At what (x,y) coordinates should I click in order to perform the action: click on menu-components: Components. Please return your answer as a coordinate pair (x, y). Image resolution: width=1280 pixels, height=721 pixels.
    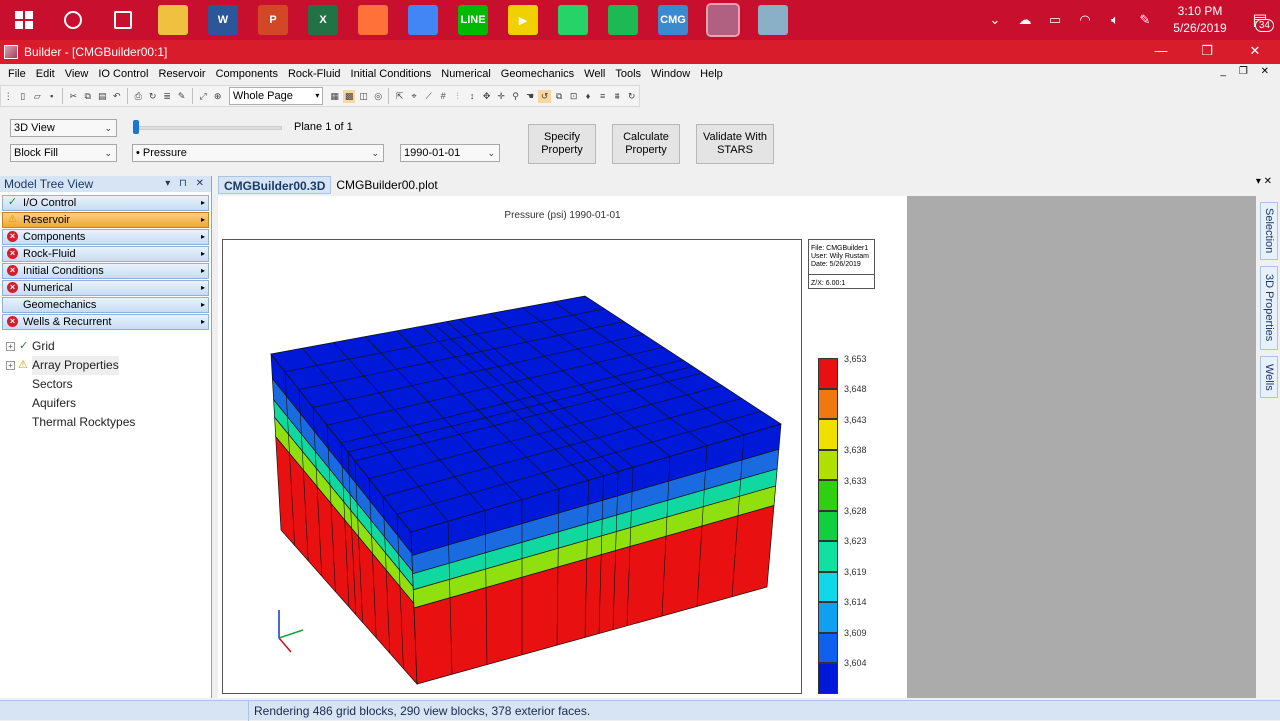
    Looking at the image, I should click on (247, 74).